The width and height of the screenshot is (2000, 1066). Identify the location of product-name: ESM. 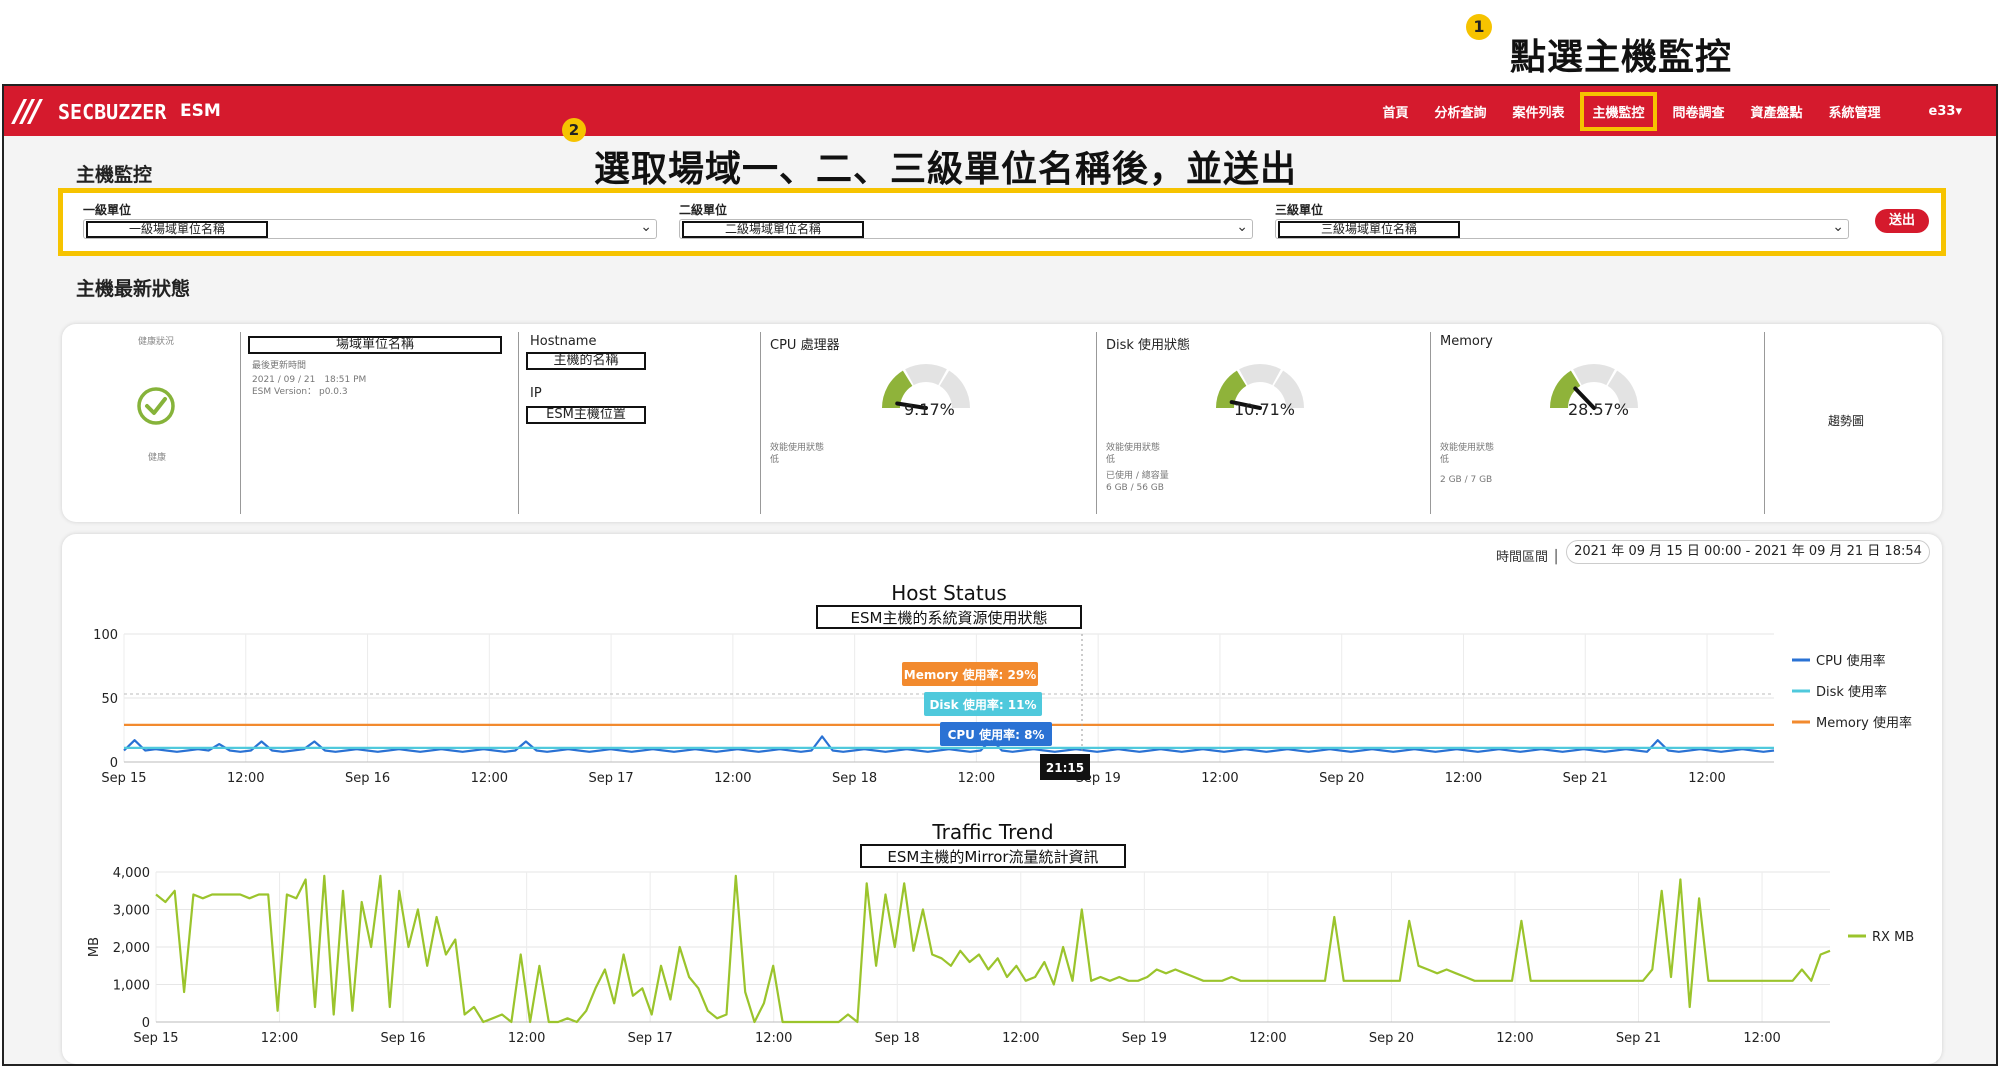
(200, 111).